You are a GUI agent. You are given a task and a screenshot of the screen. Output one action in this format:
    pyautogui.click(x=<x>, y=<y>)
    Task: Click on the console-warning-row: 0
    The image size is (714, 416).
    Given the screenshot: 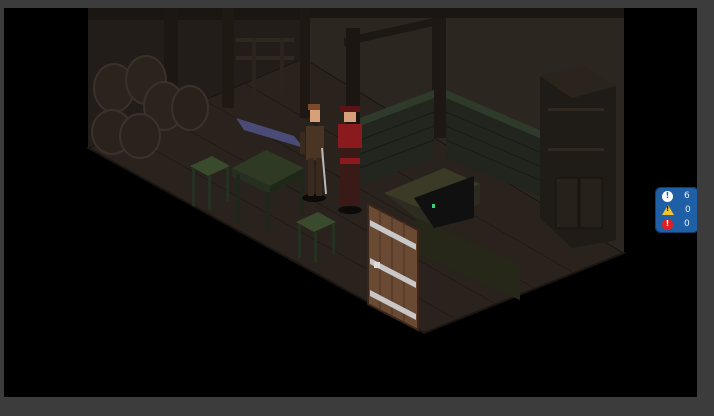 What is the action you would take?
    pyautogui.click(x=676, y=210)
    